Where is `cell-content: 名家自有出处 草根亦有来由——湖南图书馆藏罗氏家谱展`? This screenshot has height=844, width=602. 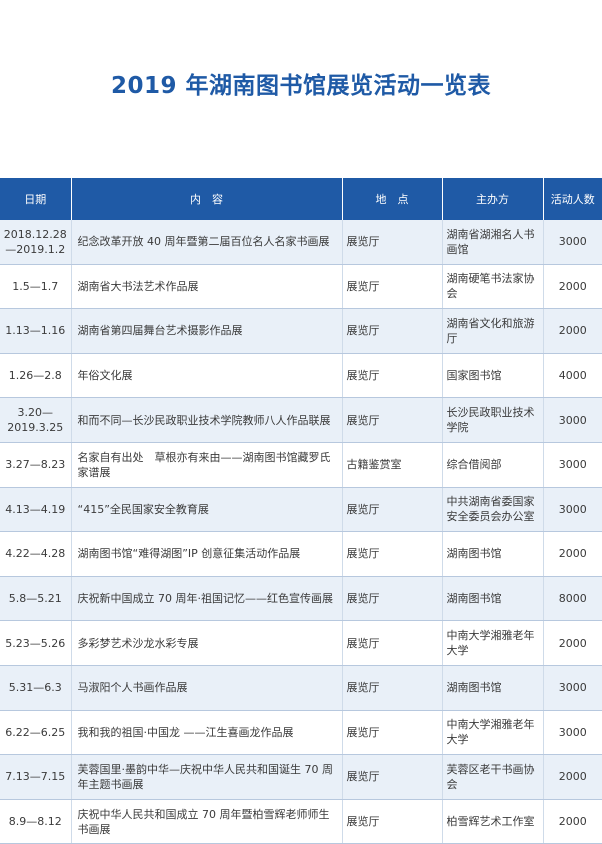 cell-content: 名家自有出处 草根亦有来由——湖南图书馆藏罗氏家谱展 is located at coordinates (207, 465).